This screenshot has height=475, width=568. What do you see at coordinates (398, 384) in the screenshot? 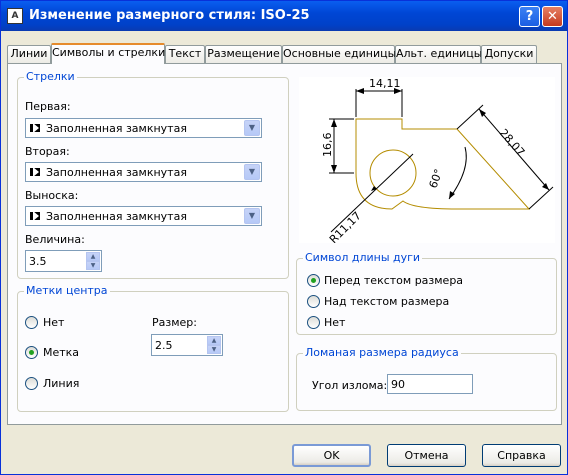
I see `jog-angle-value: 90` at bounding box center [398, 384].